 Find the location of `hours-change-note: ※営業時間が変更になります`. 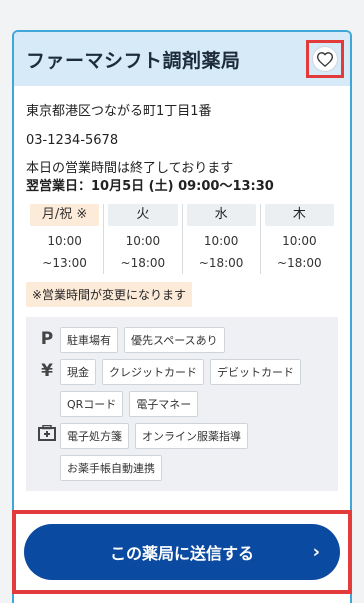

hours-change-note: ※営業時間が変更になります is located at coordinates (109, 294).